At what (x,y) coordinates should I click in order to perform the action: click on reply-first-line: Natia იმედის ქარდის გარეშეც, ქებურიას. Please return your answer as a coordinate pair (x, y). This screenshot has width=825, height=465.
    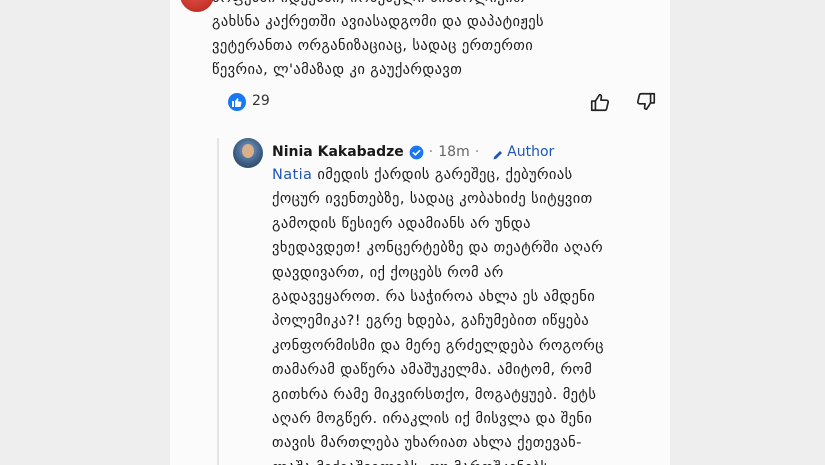
    Looking at the image, I should click on (469, 175).